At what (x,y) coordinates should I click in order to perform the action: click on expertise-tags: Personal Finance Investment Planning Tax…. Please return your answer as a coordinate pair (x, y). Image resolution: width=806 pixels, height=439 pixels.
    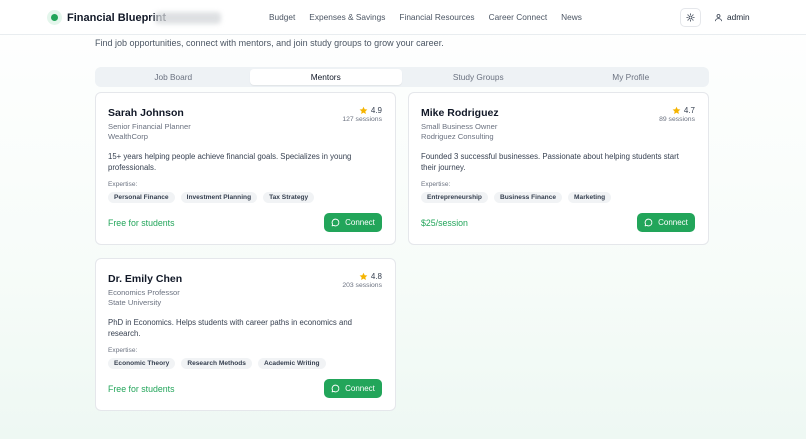
    Looking at the image, I should click on (211, 197).